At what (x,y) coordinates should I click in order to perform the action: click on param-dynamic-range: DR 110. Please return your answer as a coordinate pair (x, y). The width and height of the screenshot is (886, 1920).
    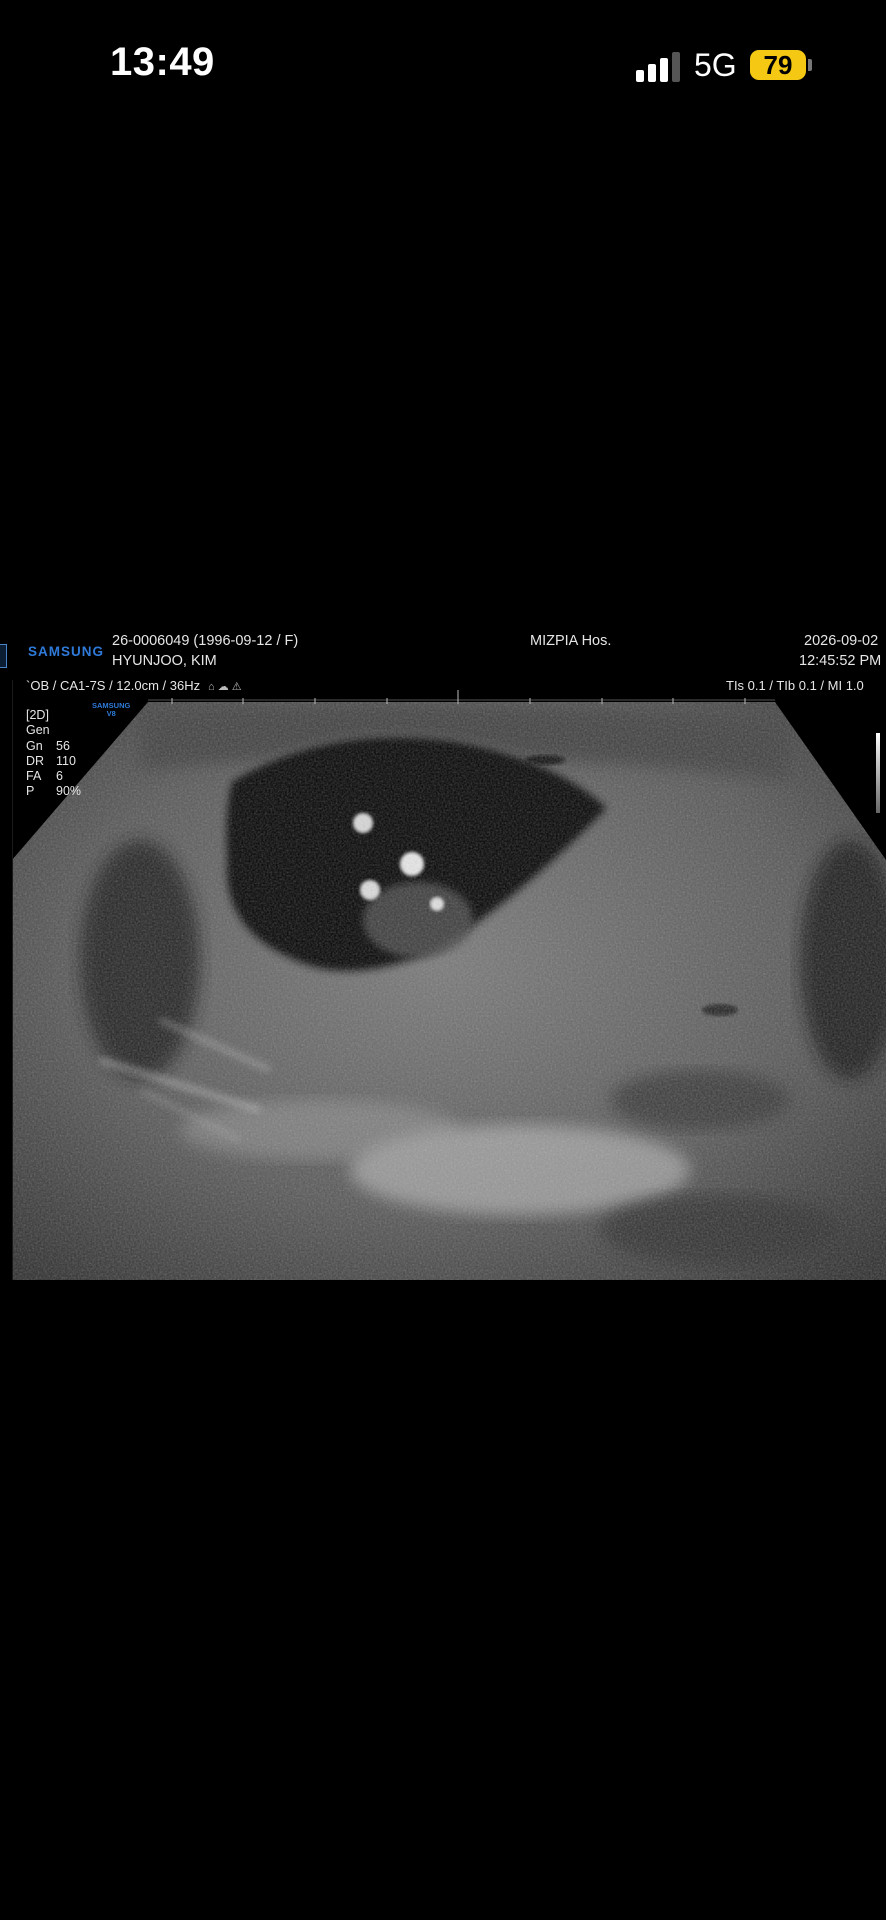
    Looking at the image, I should click on (51, 761).